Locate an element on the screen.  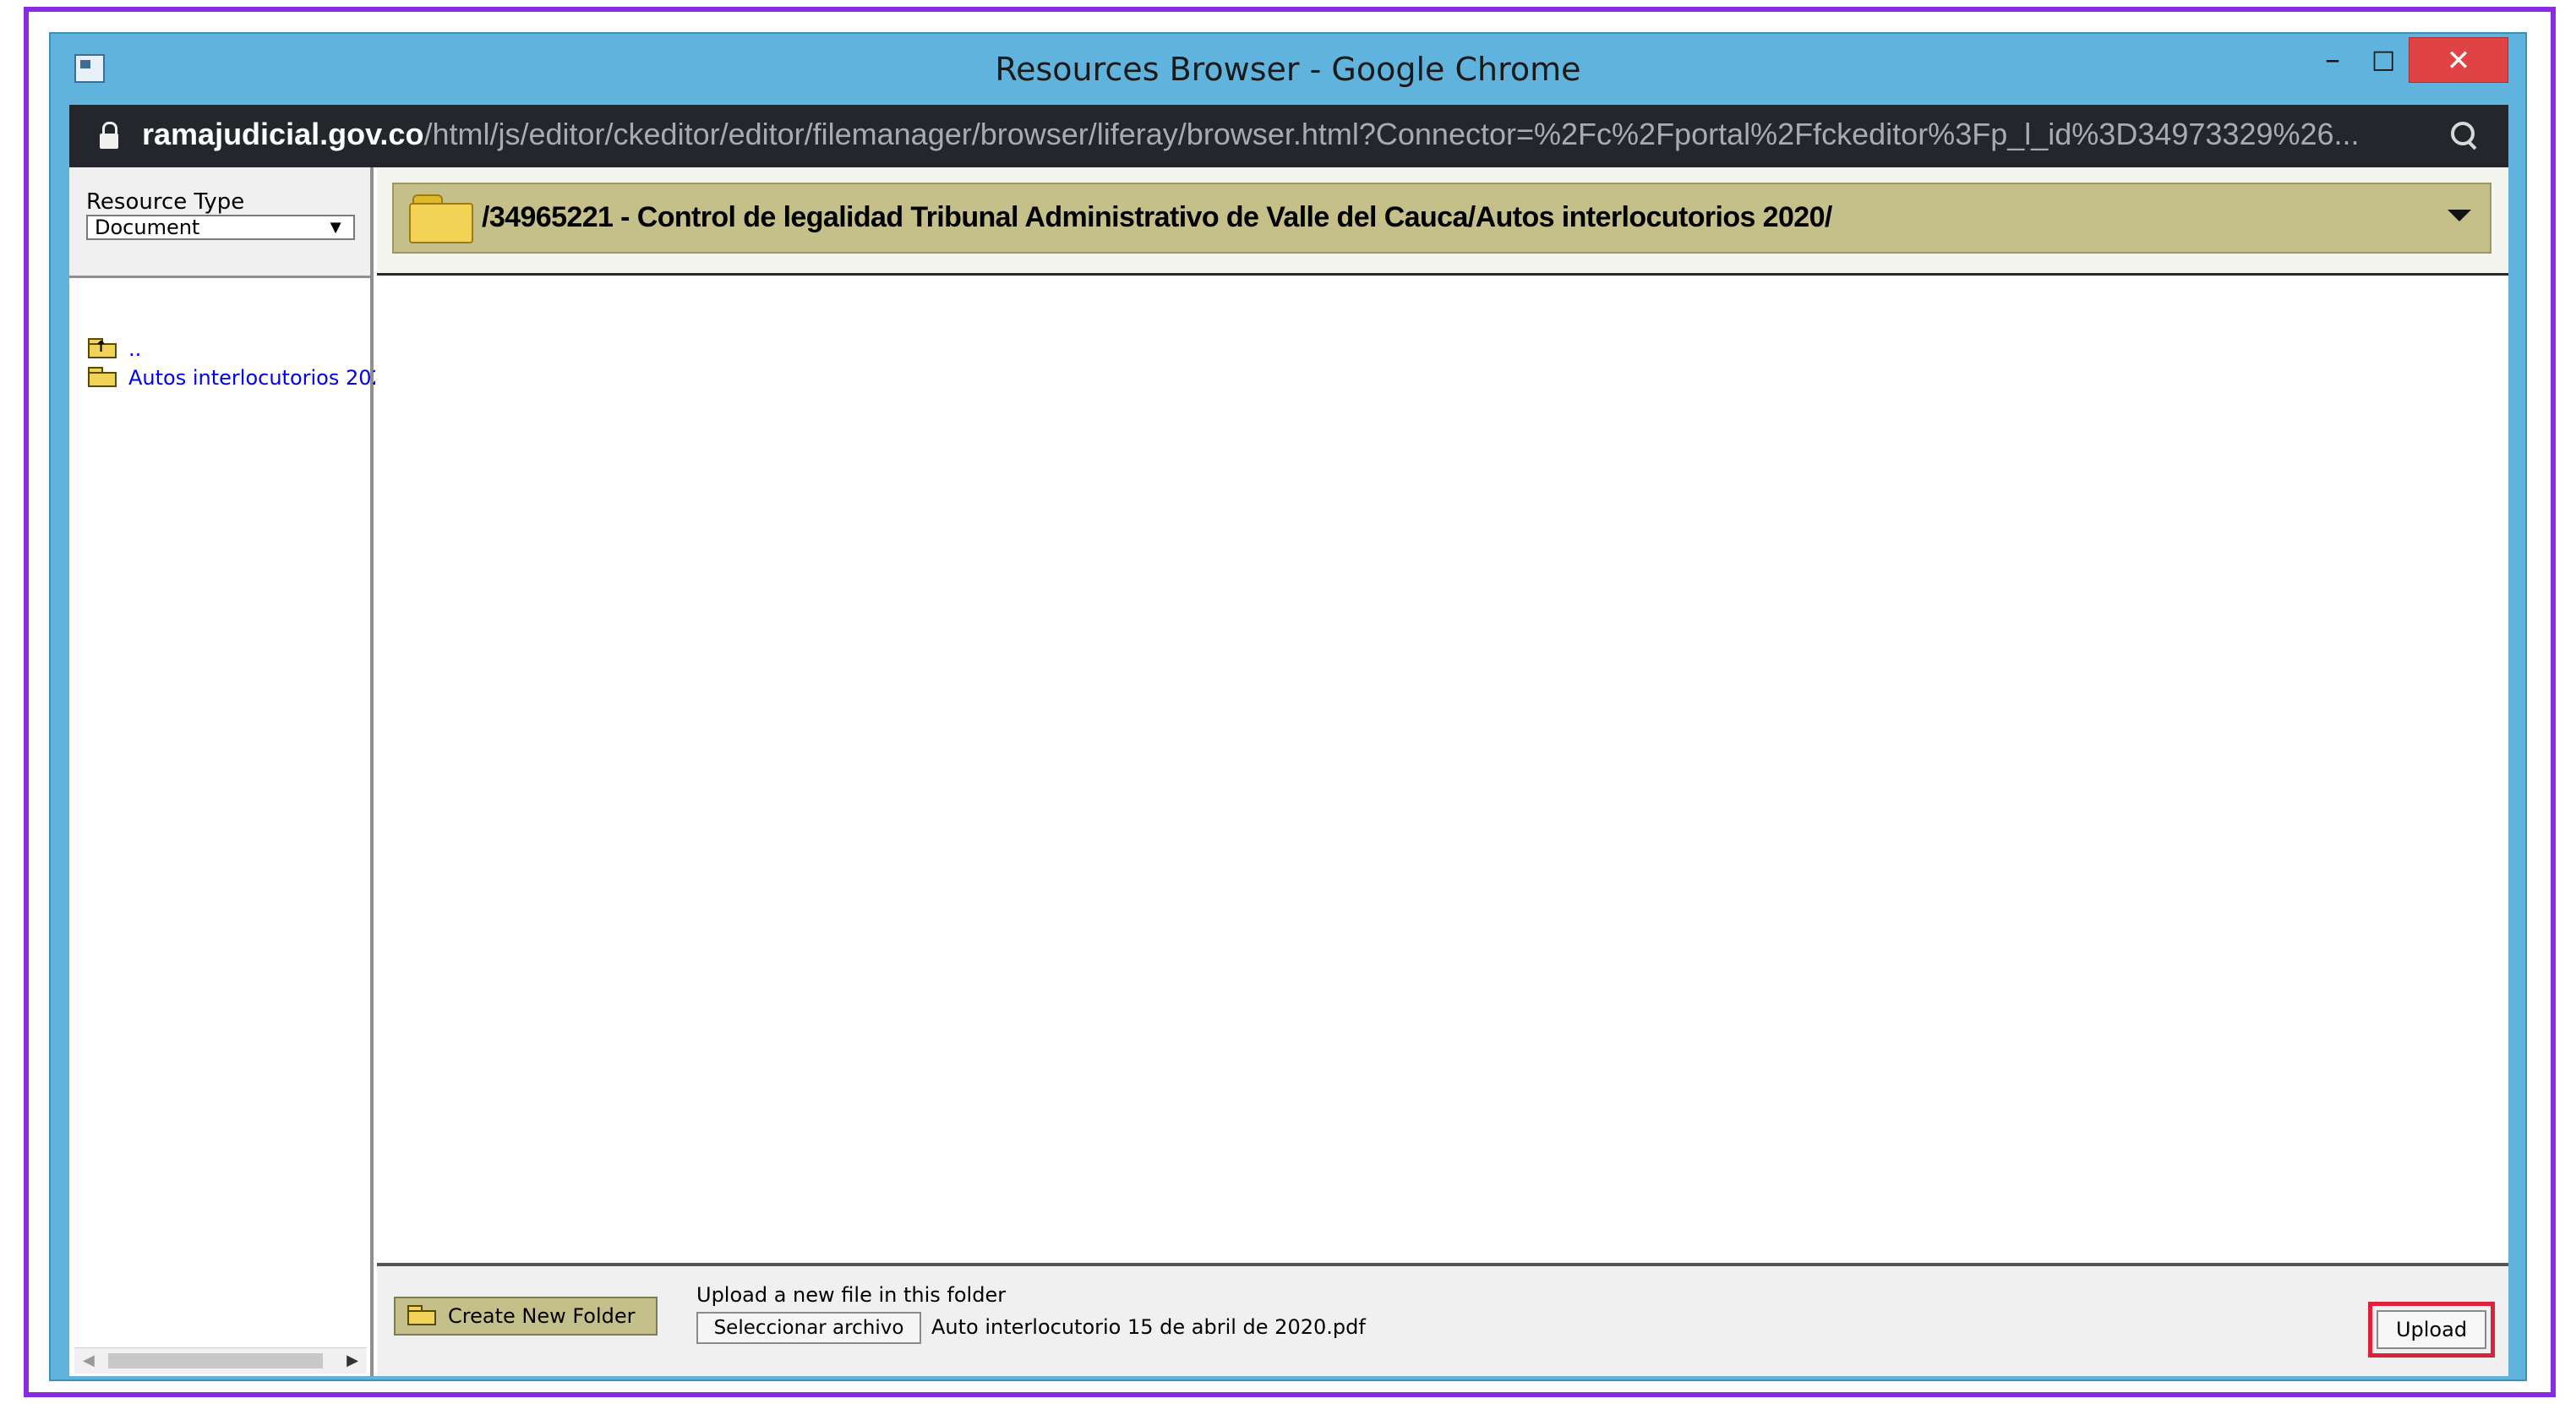
create-folder-button: Create New Folder is located at coordinates (526, 1316).